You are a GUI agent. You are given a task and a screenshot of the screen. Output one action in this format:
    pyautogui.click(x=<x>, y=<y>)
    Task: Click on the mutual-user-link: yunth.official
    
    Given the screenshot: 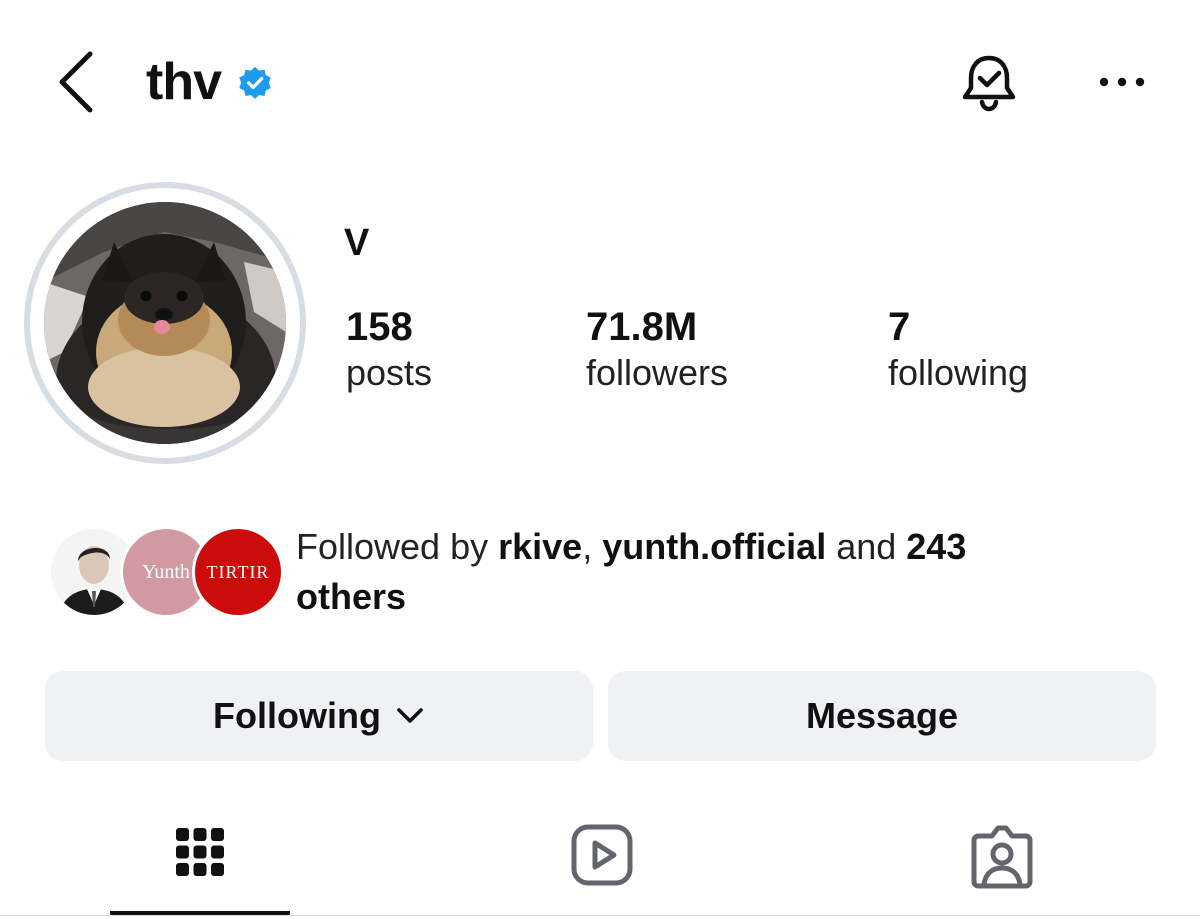 What is the action you would take?
    pyautogui.click(x=714, y=546)
    